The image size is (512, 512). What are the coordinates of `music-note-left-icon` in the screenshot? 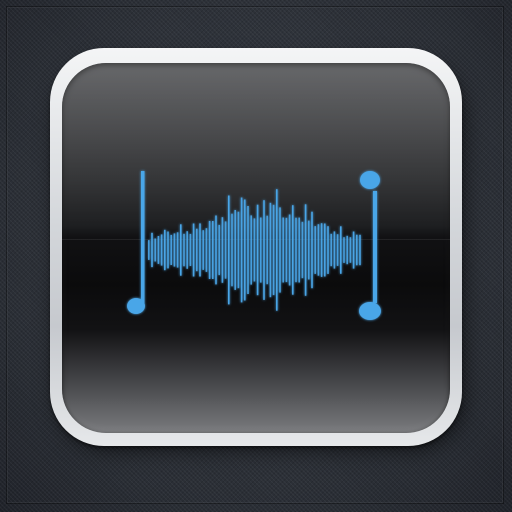 It's located at (136, 242).